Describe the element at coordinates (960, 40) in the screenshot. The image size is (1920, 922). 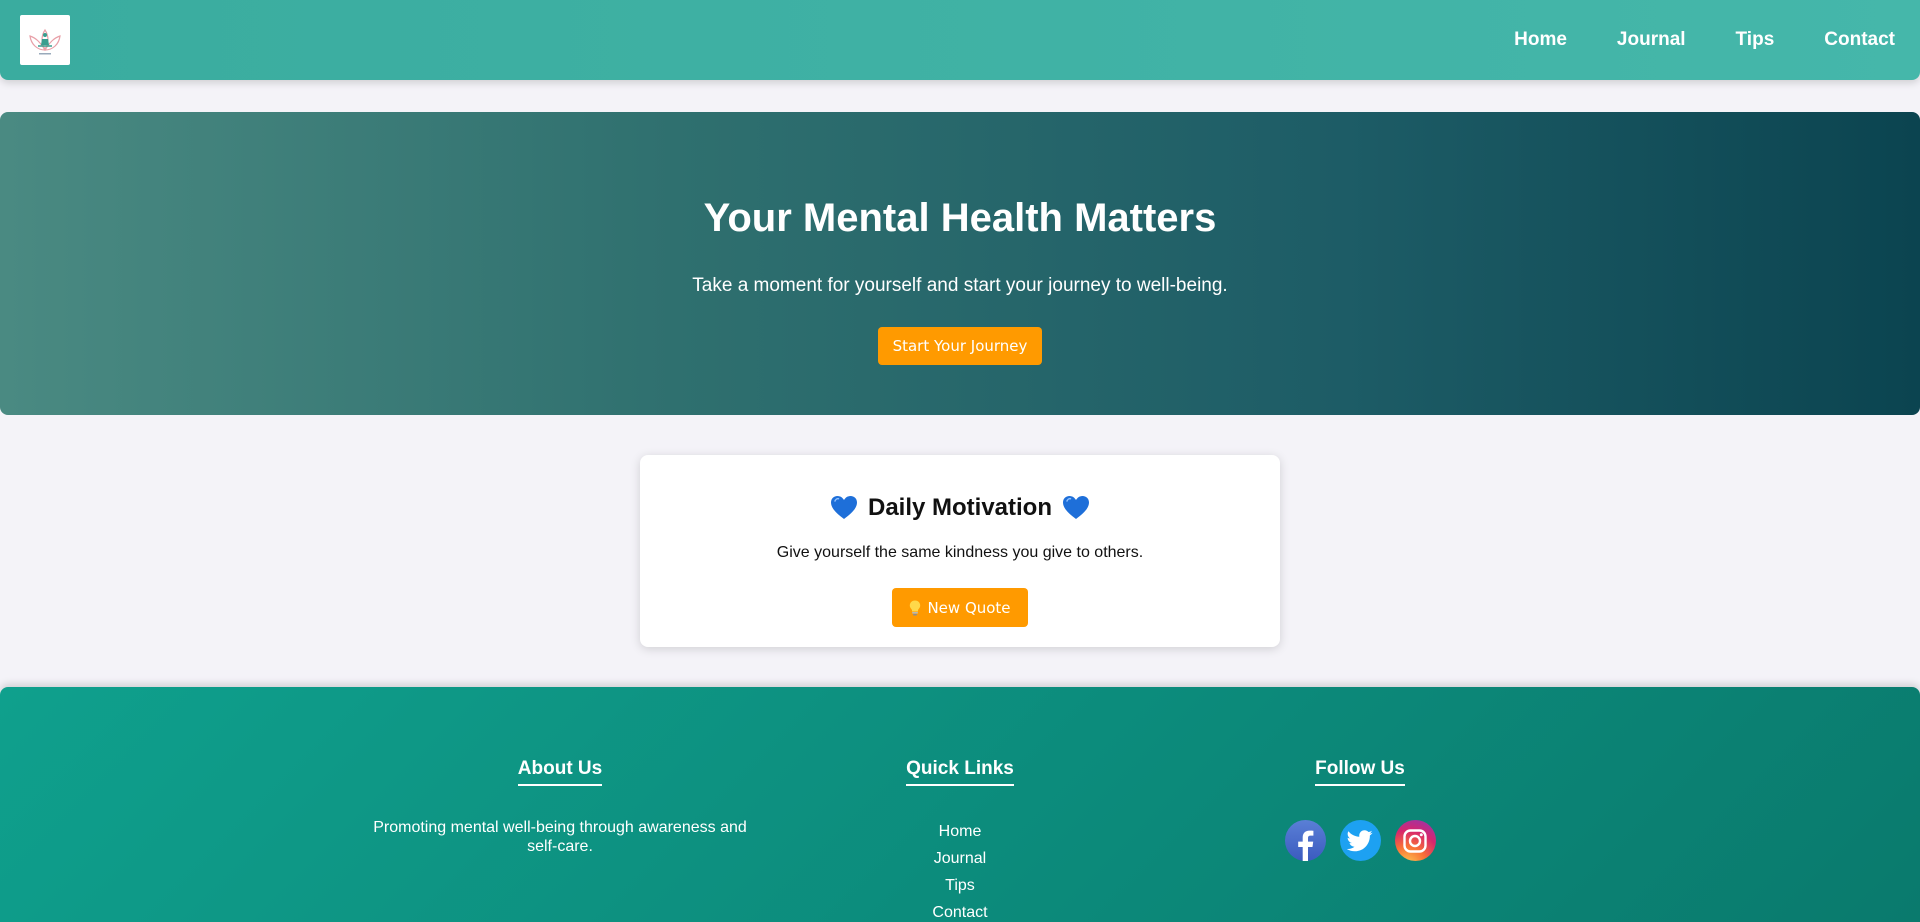
I see `site-header: Home Journal Tips Contact` at that location.